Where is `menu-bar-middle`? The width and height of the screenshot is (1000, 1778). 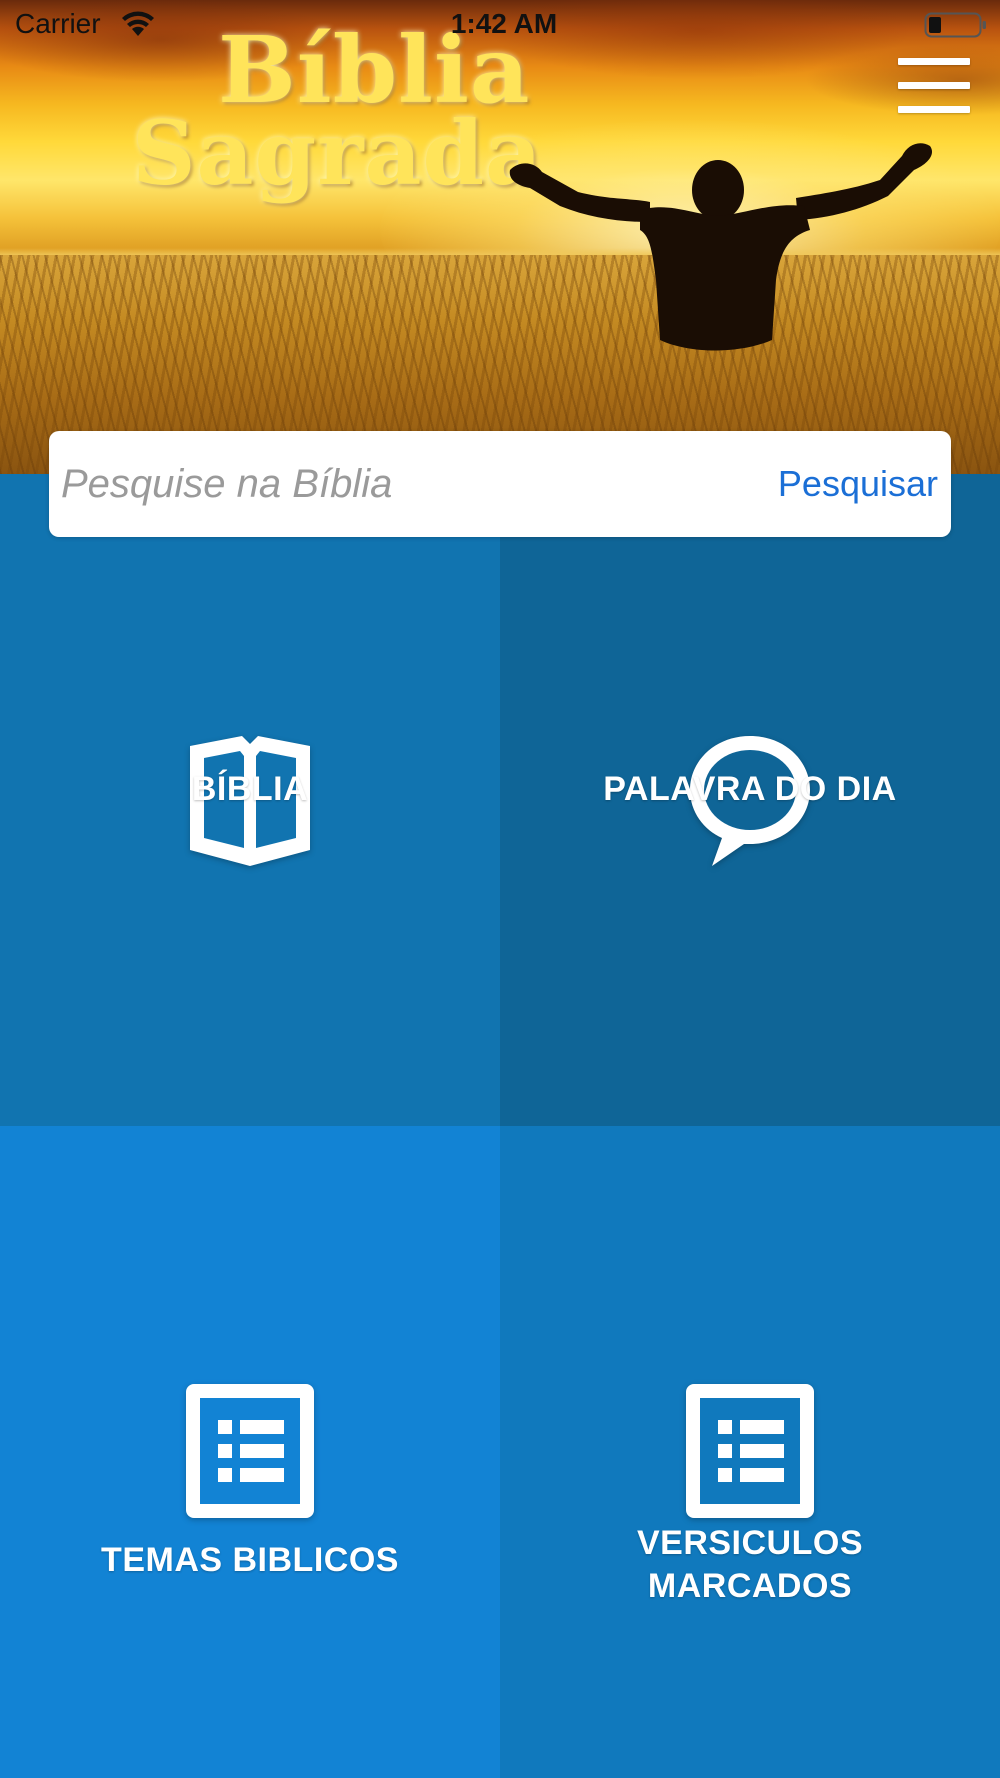
menu-bar-middle is located at coordinates (934, 85).